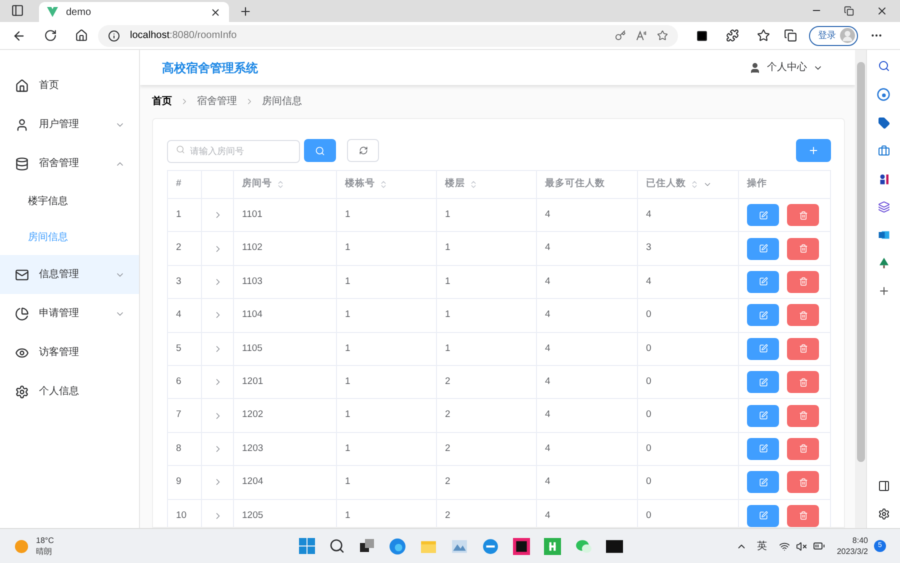 This screenshot has height=563, width=900. Describe the element at coordinates (818, 546) in the screenshot. I see `battery-icon` at that location.